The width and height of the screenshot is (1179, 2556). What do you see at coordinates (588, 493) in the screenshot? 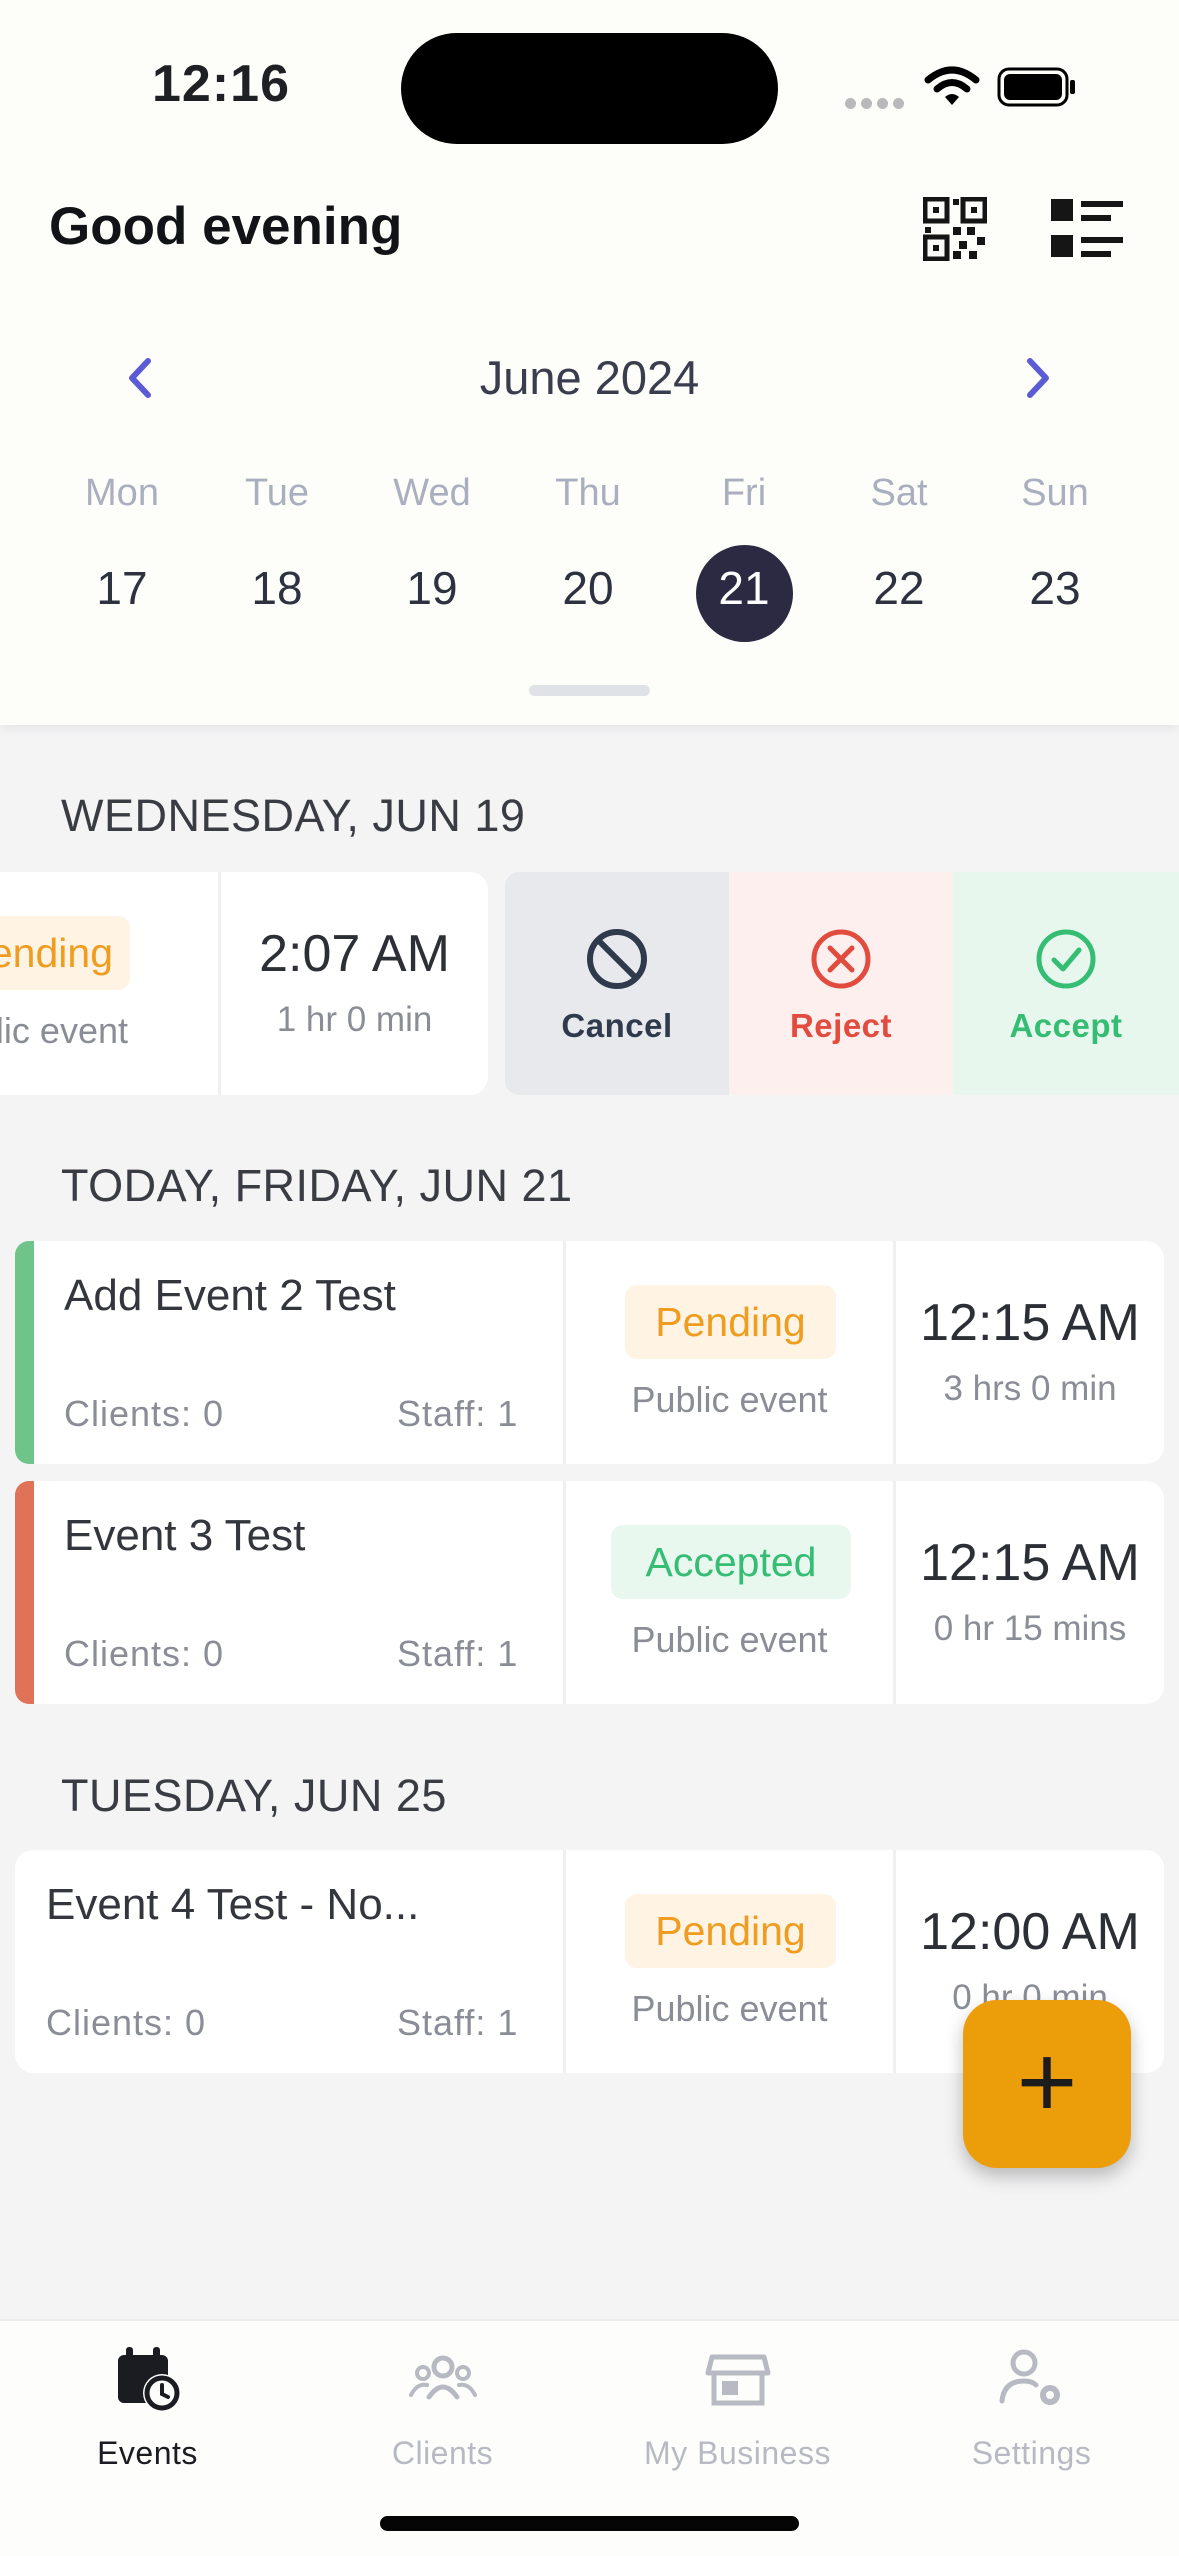
I see `weekday-label: Thu` at bounding box center [588, 493].